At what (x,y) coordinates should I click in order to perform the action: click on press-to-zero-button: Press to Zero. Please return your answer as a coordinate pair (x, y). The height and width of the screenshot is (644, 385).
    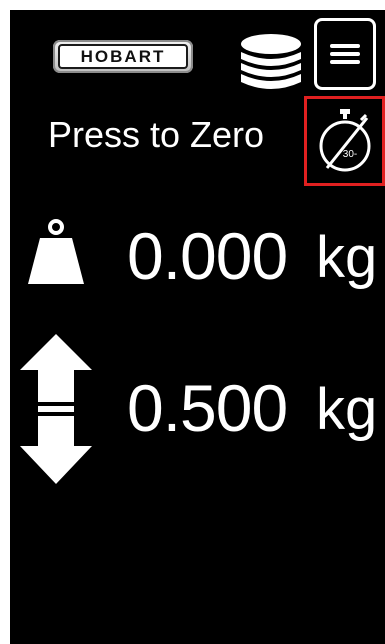
    Looking at the image, I should click on (156, 135).